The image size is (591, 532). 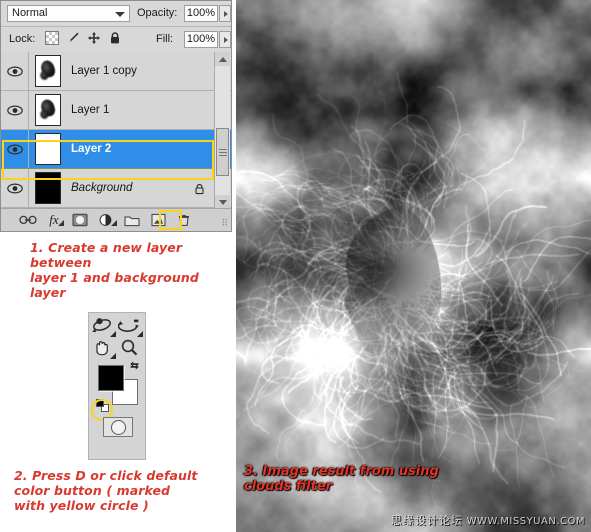 I want to click on link-layers-icon, so click(x=28, y=220).